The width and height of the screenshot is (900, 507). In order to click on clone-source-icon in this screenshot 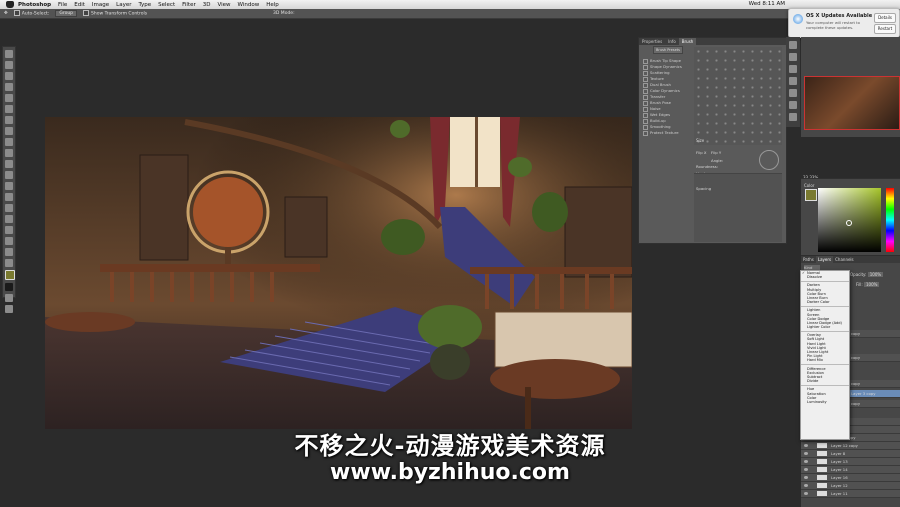, I will do `click(793, 117)`.